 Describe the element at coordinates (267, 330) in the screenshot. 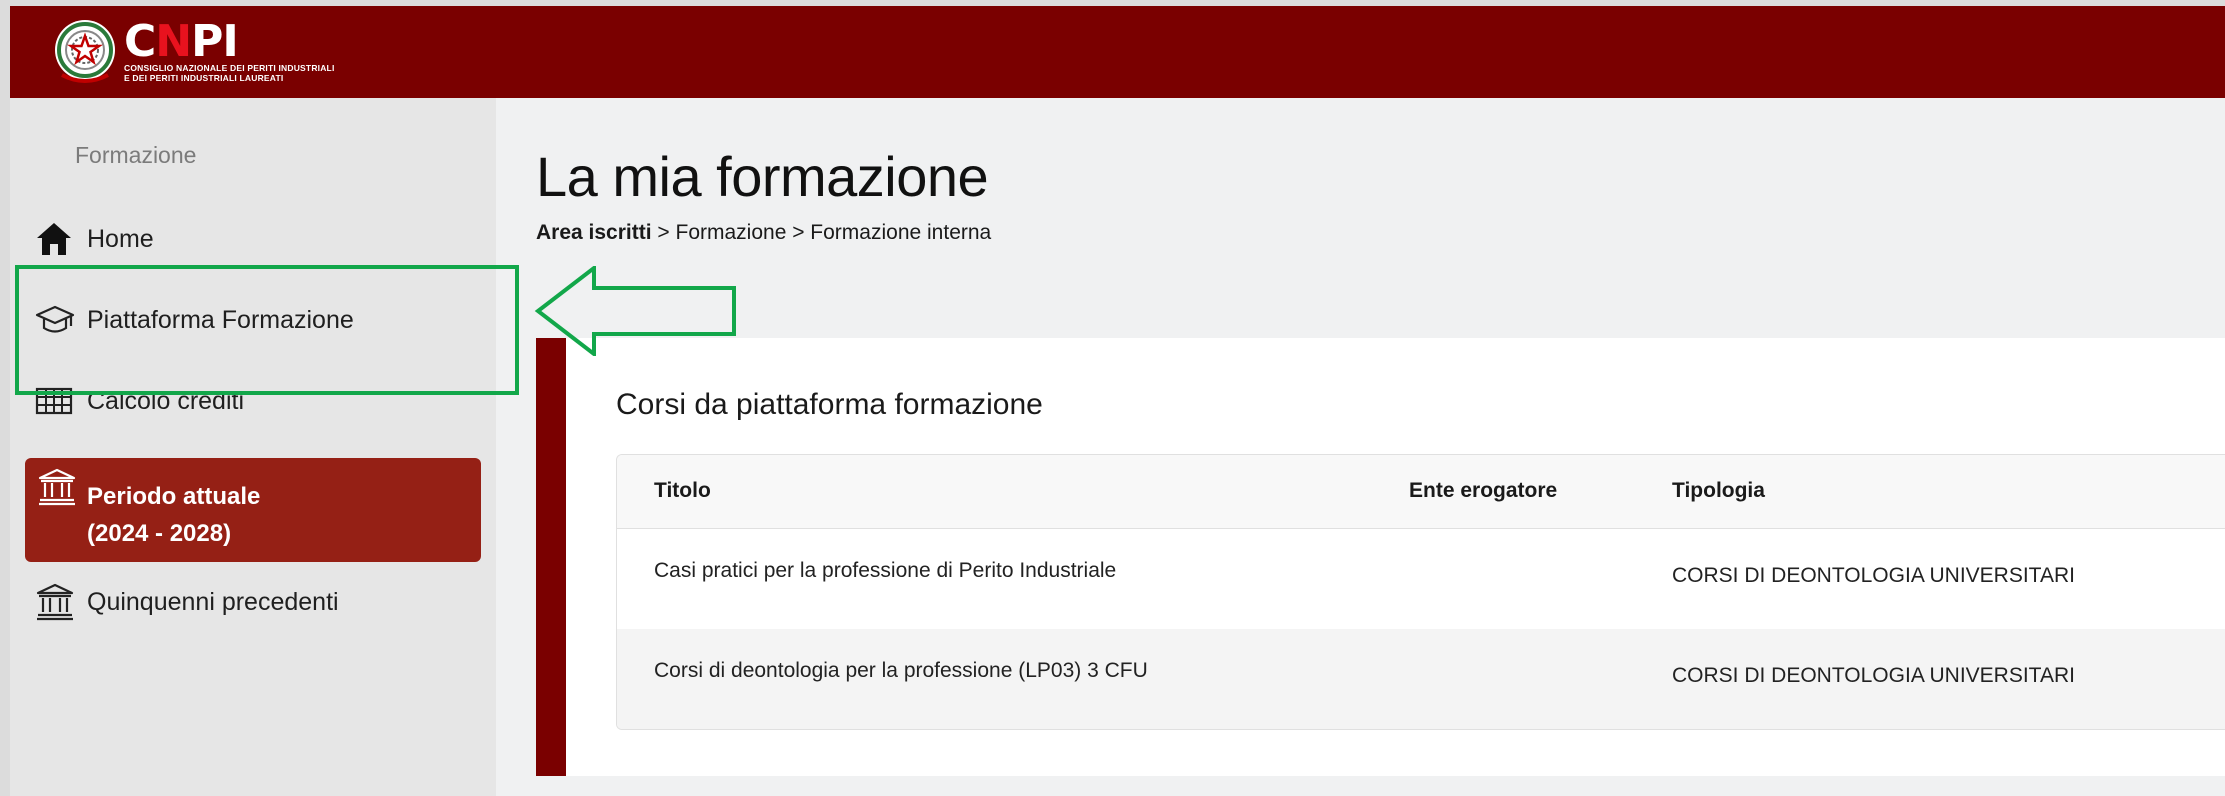

I see `annotation-highlight-box` at that location.